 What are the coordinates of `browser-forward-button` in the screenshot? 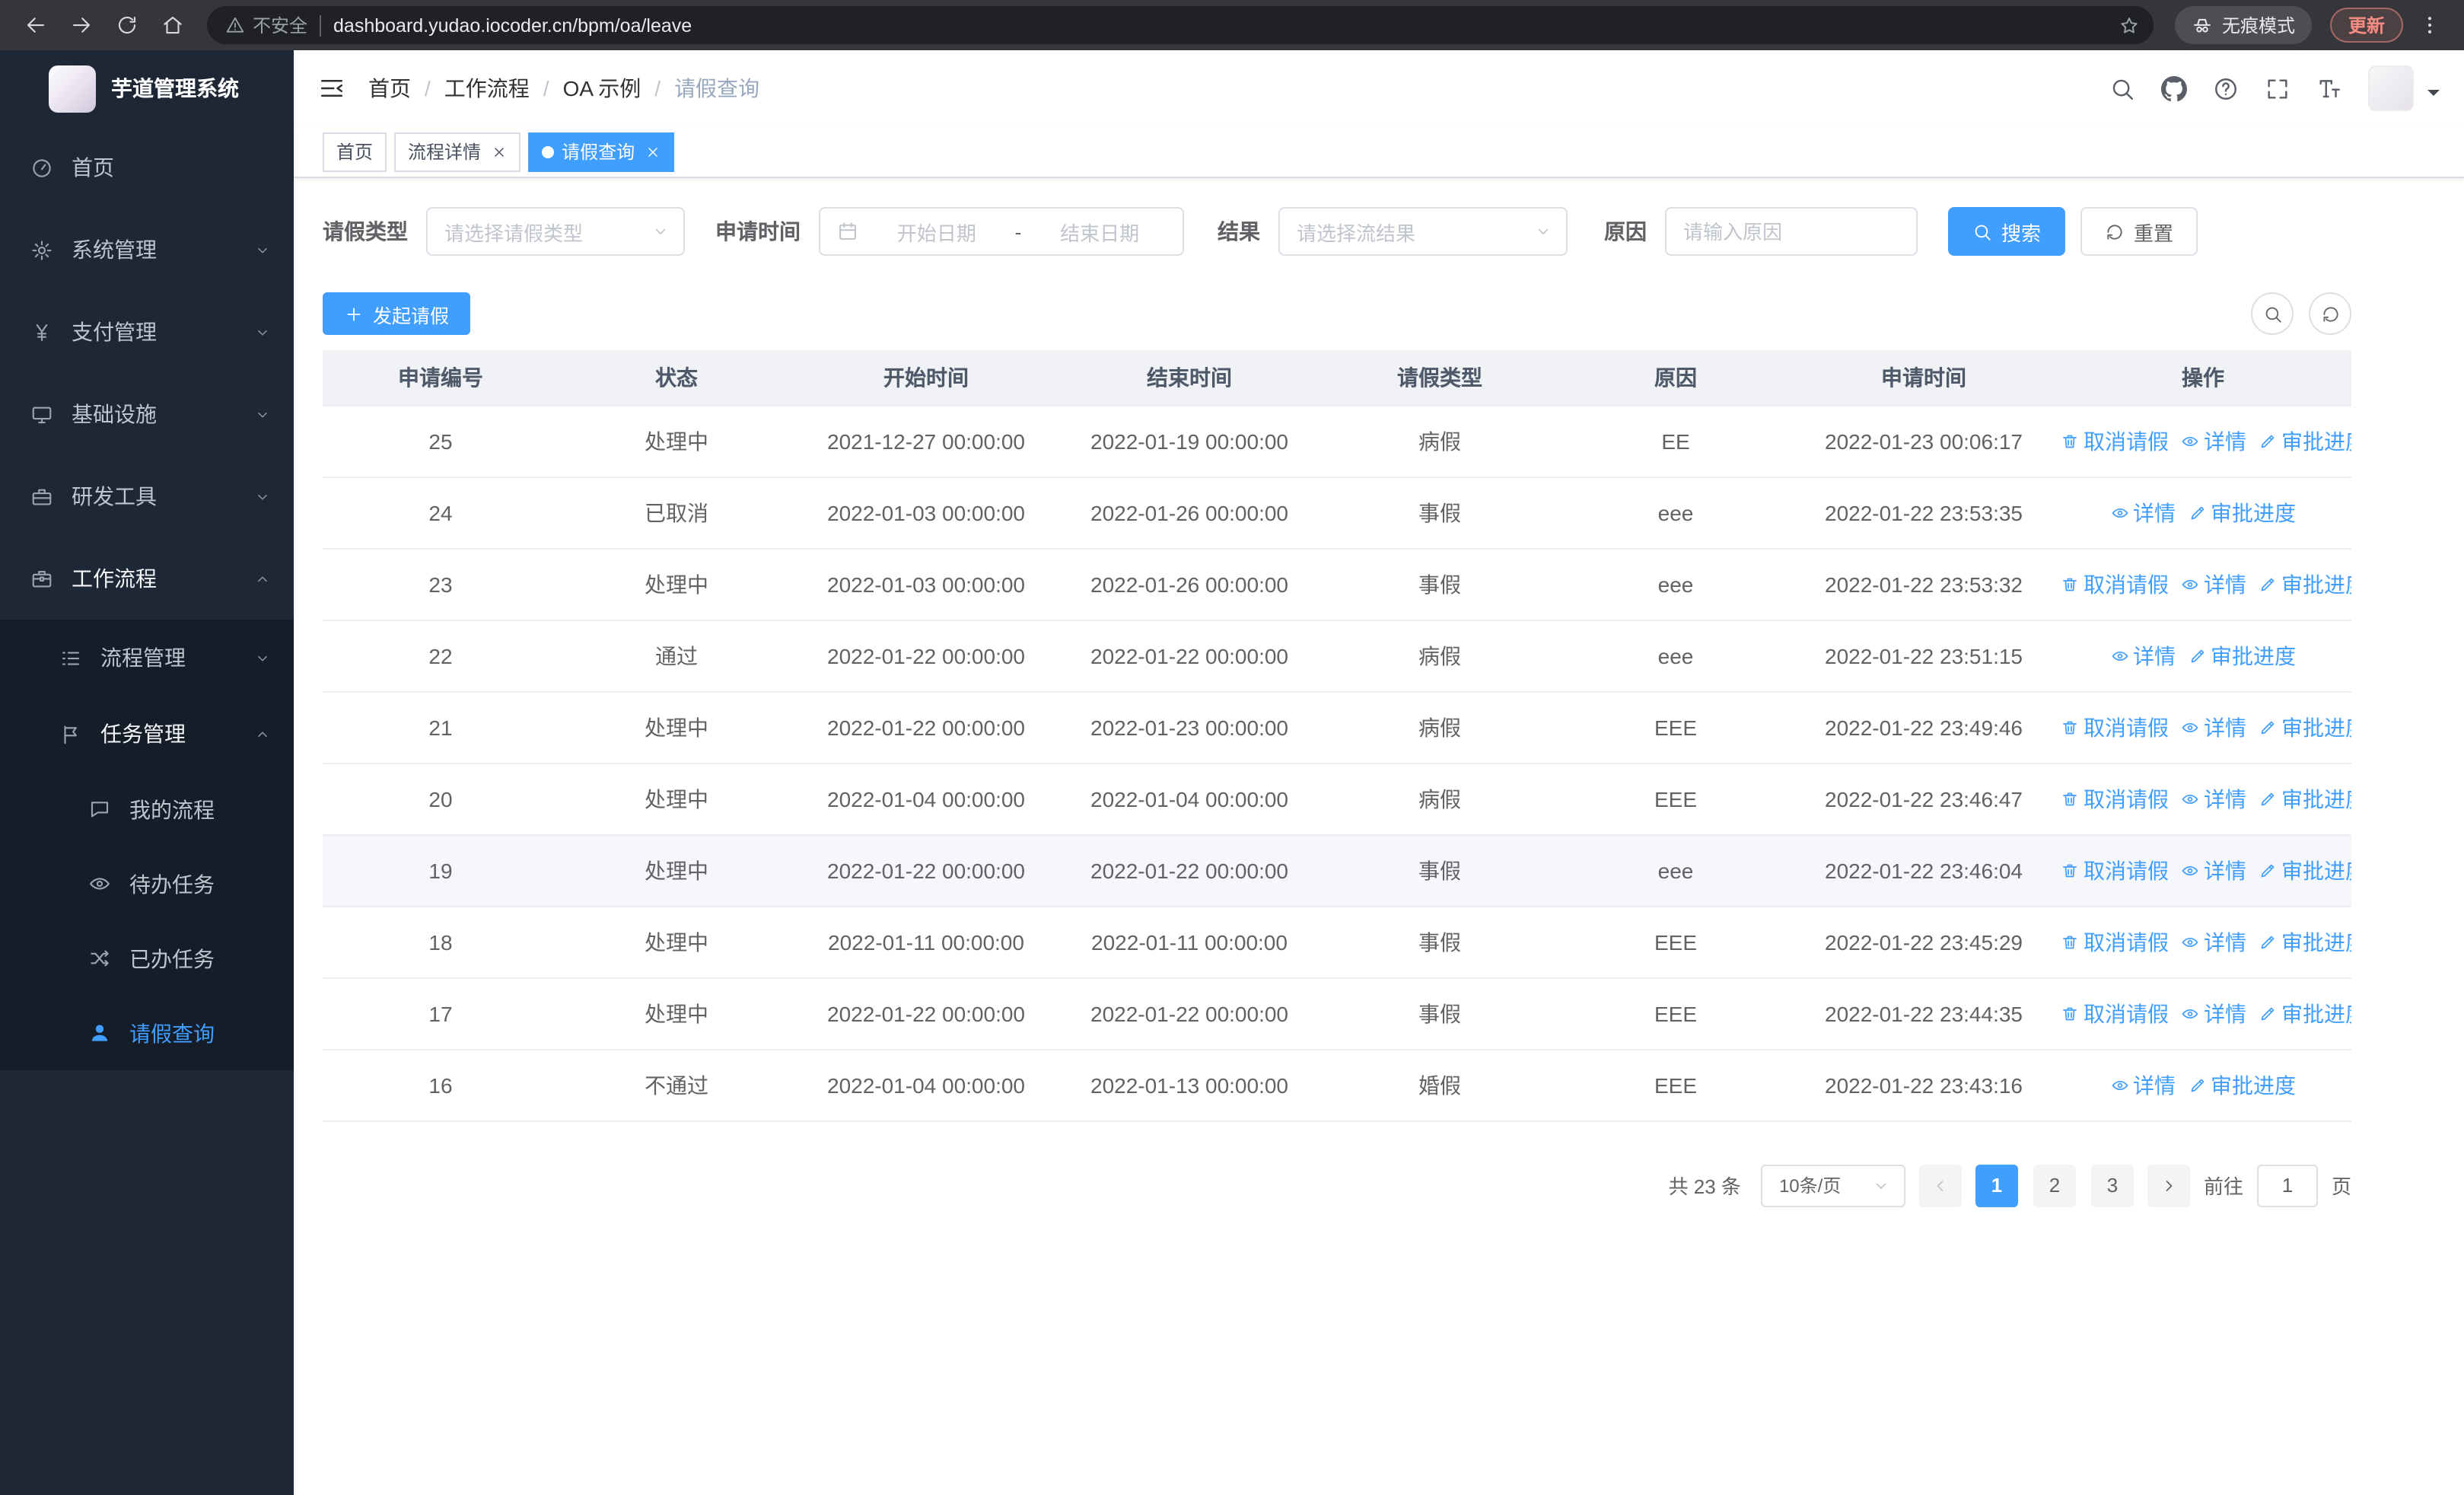 It's located at (80, 25).